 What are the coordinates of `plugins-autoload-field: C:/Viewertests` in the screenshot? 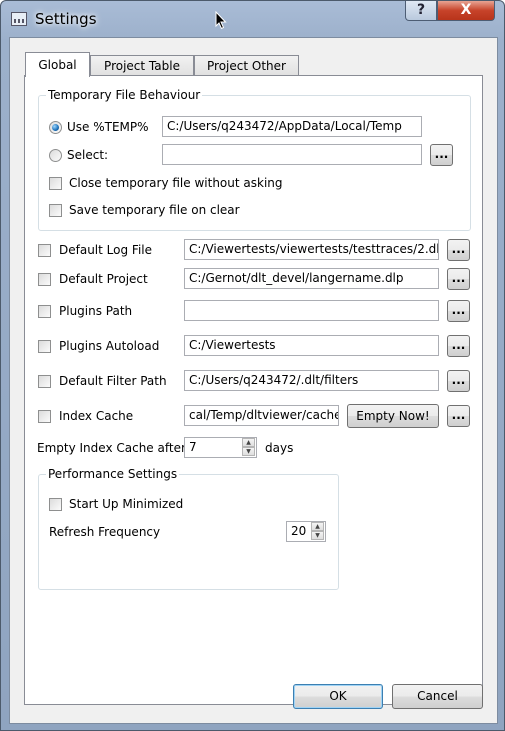 It's located at (311, 345).